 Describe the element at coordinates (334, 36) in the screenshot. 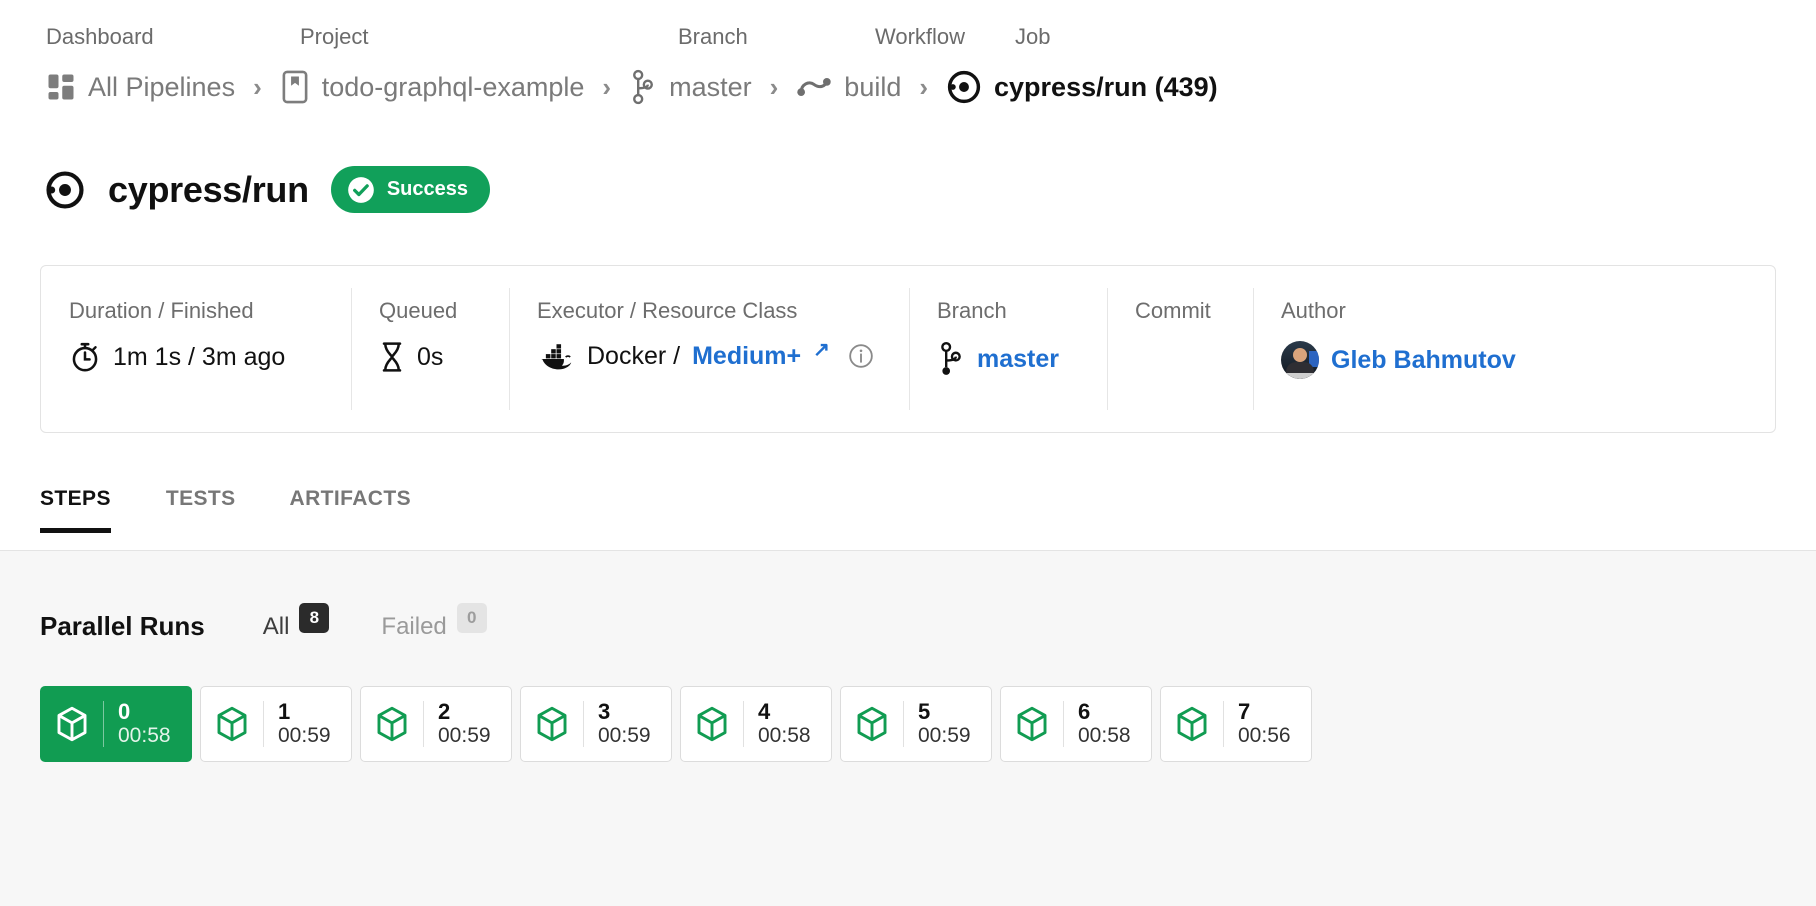

I see `breadcrumb-label-project: Project` at that location.